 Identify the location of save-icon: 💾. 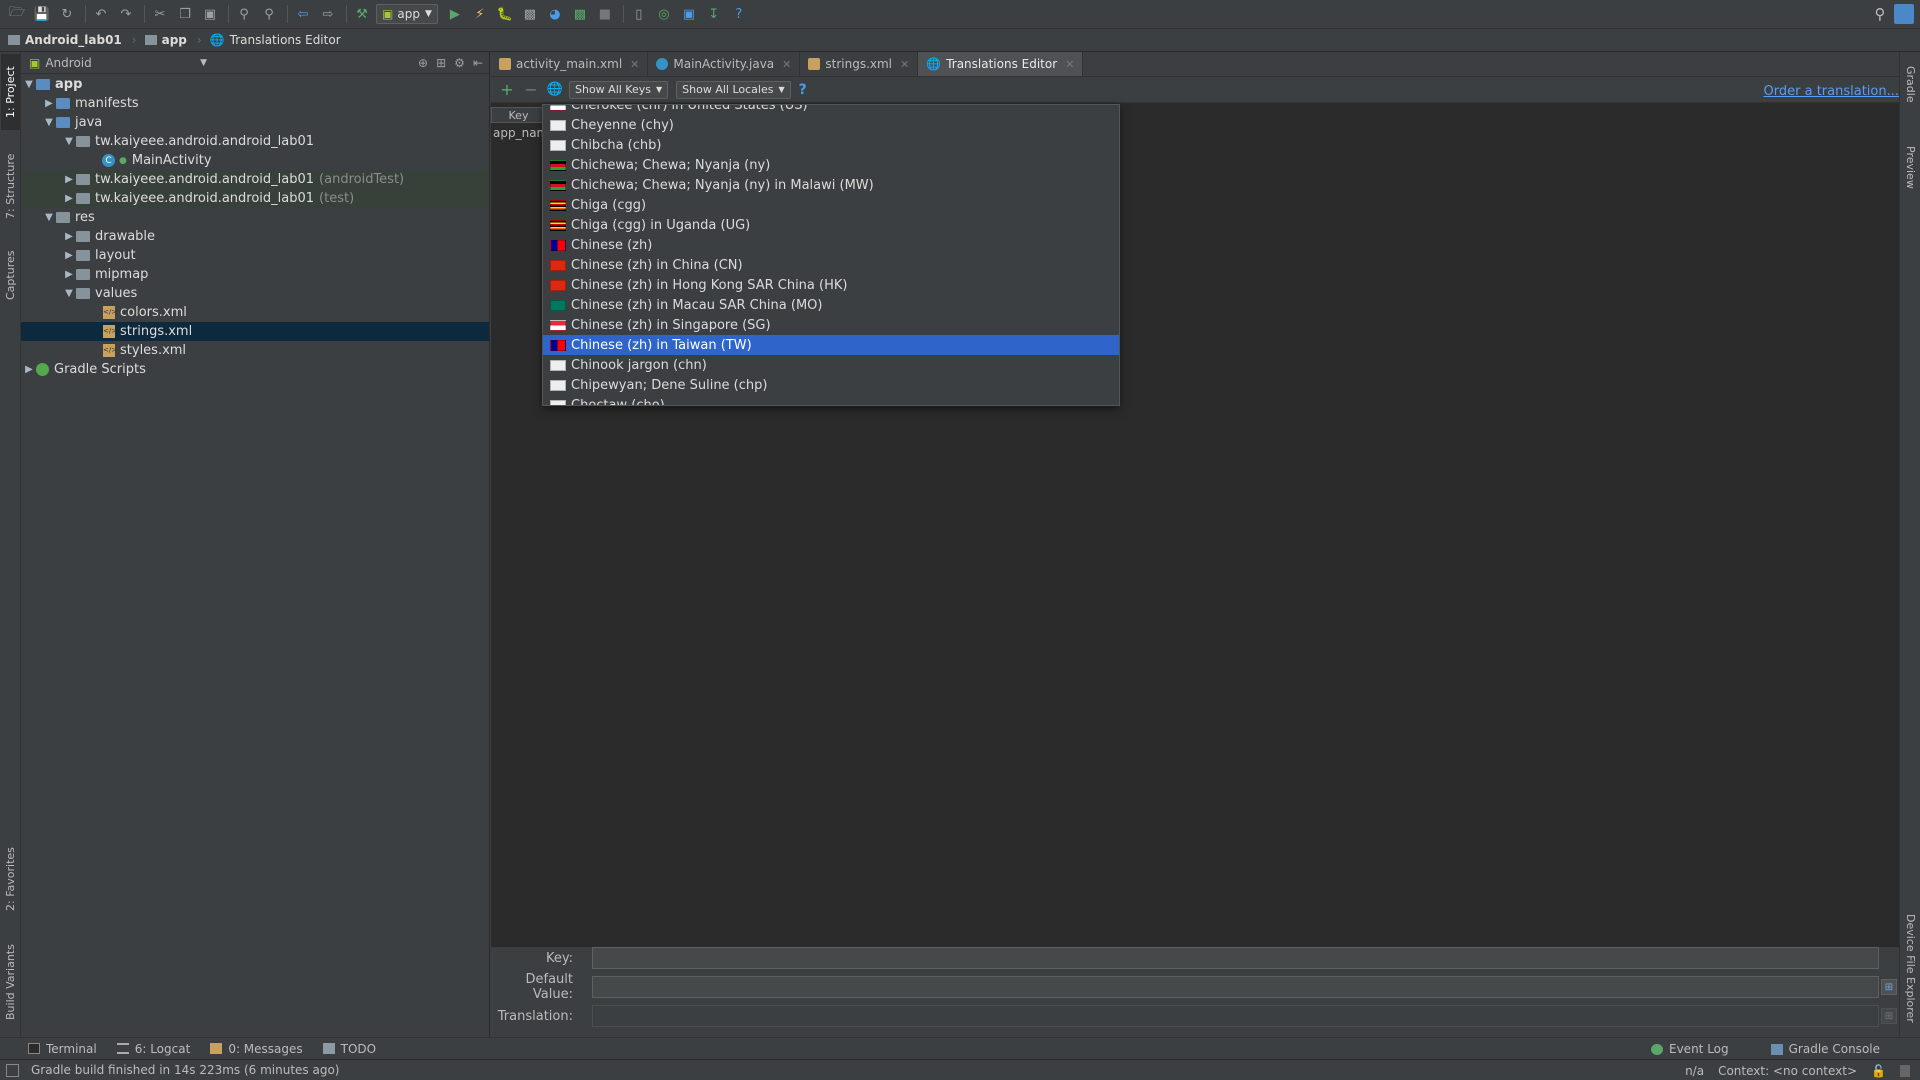
(42, 14).